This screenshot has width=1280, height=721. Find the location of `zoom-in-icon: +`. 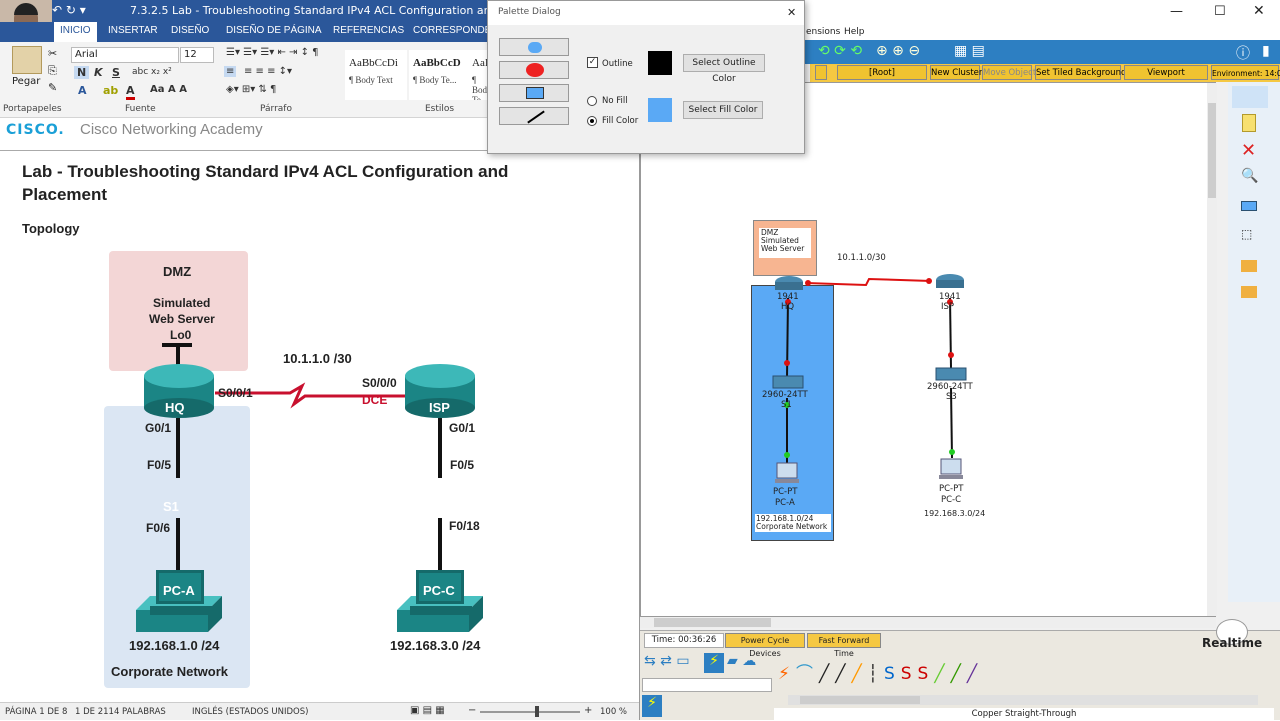

zoom-in-icon: + is located at coordinates (588, 710).